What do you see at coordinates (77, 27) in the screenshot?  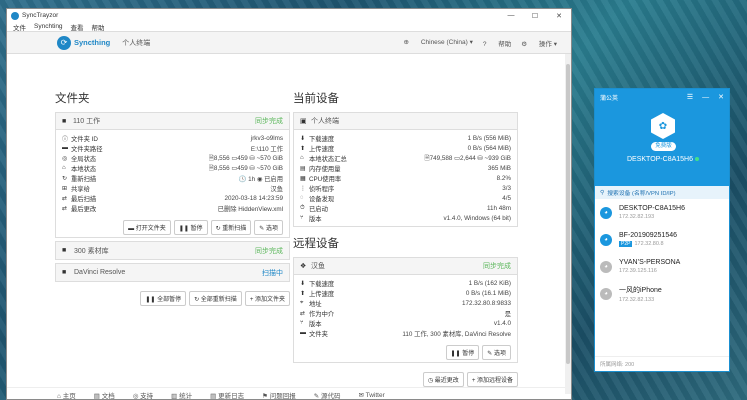 I see `menu-view: 查看` at bounding box center [77, 27].